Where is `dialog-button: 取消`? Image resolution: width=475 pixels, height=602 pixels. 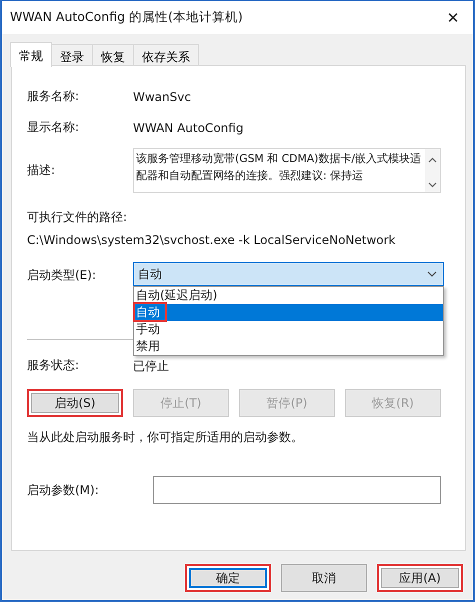 dialog-button: 取消 is located at coordinates (324, 578).